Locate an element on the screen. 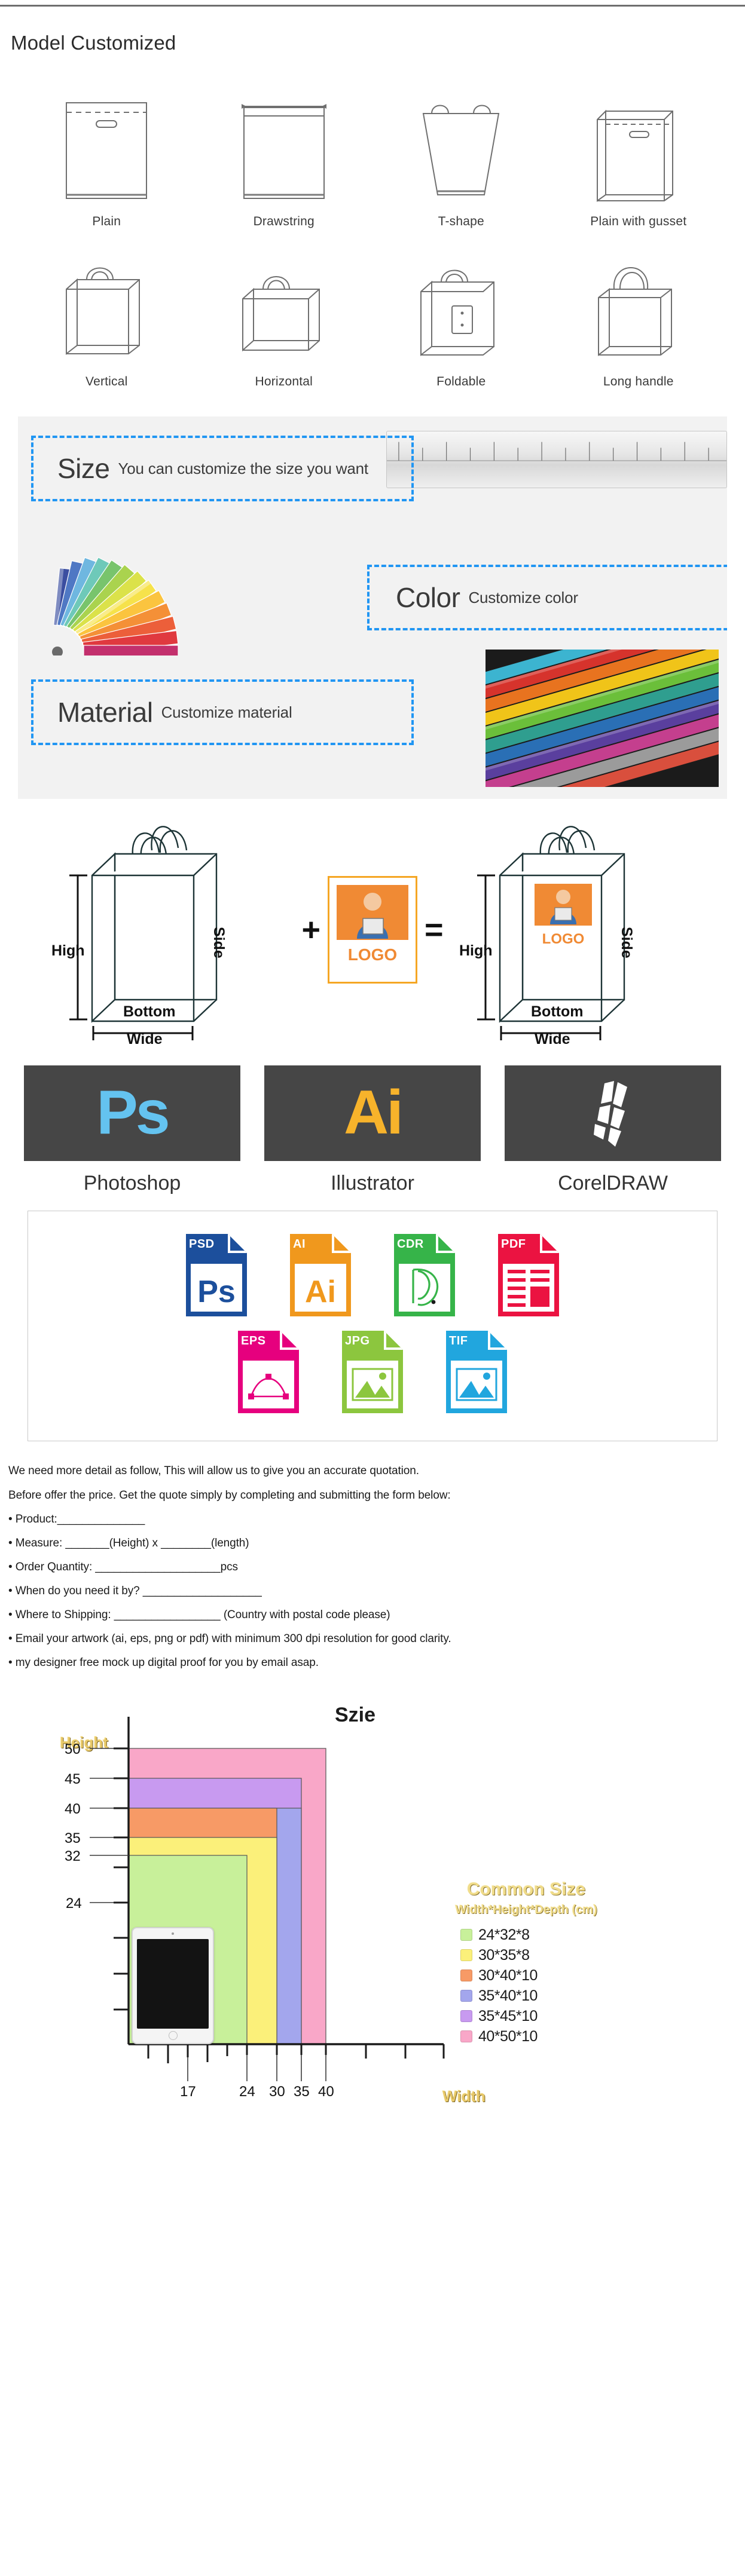 This screenshot has width=745, height=2576. model-item-plain: Plain is located at coordinates (107, 150).